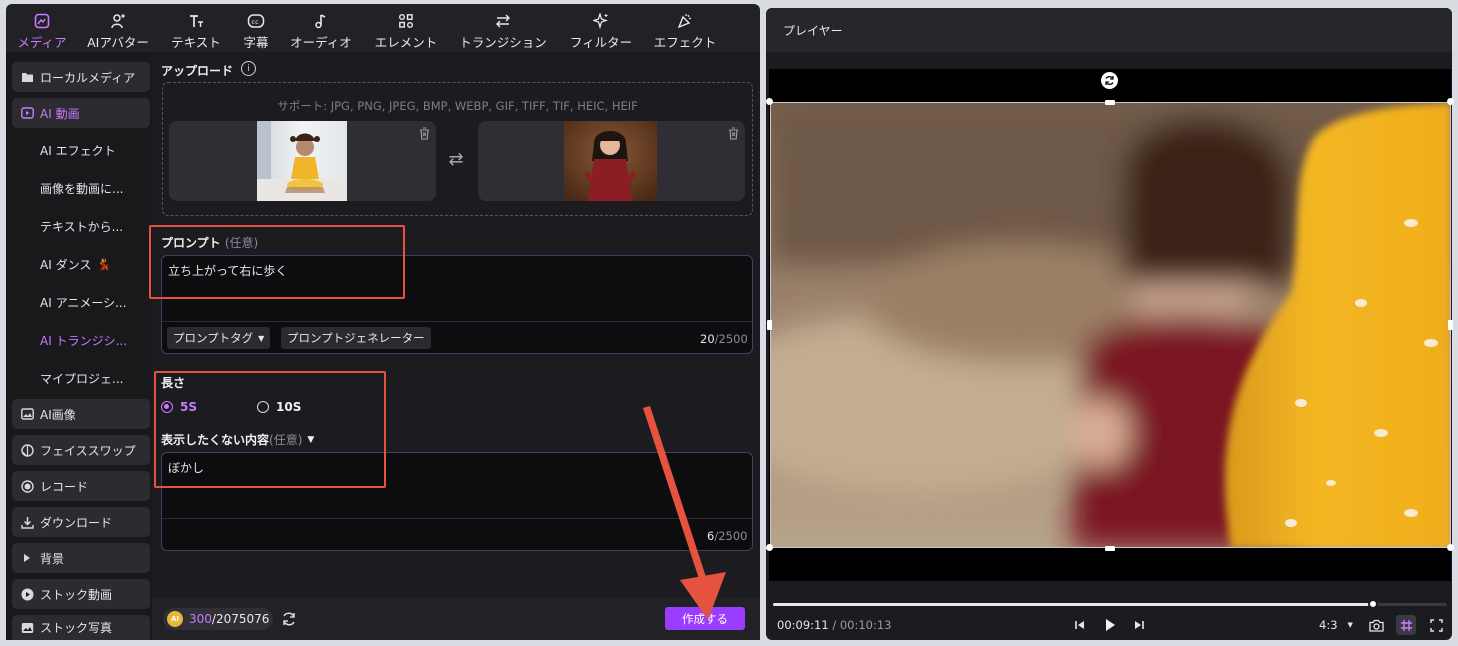  Describe the element at coordinates (685, 28) in the screenshot. I see `tab-effect: エフェクト` at that location.